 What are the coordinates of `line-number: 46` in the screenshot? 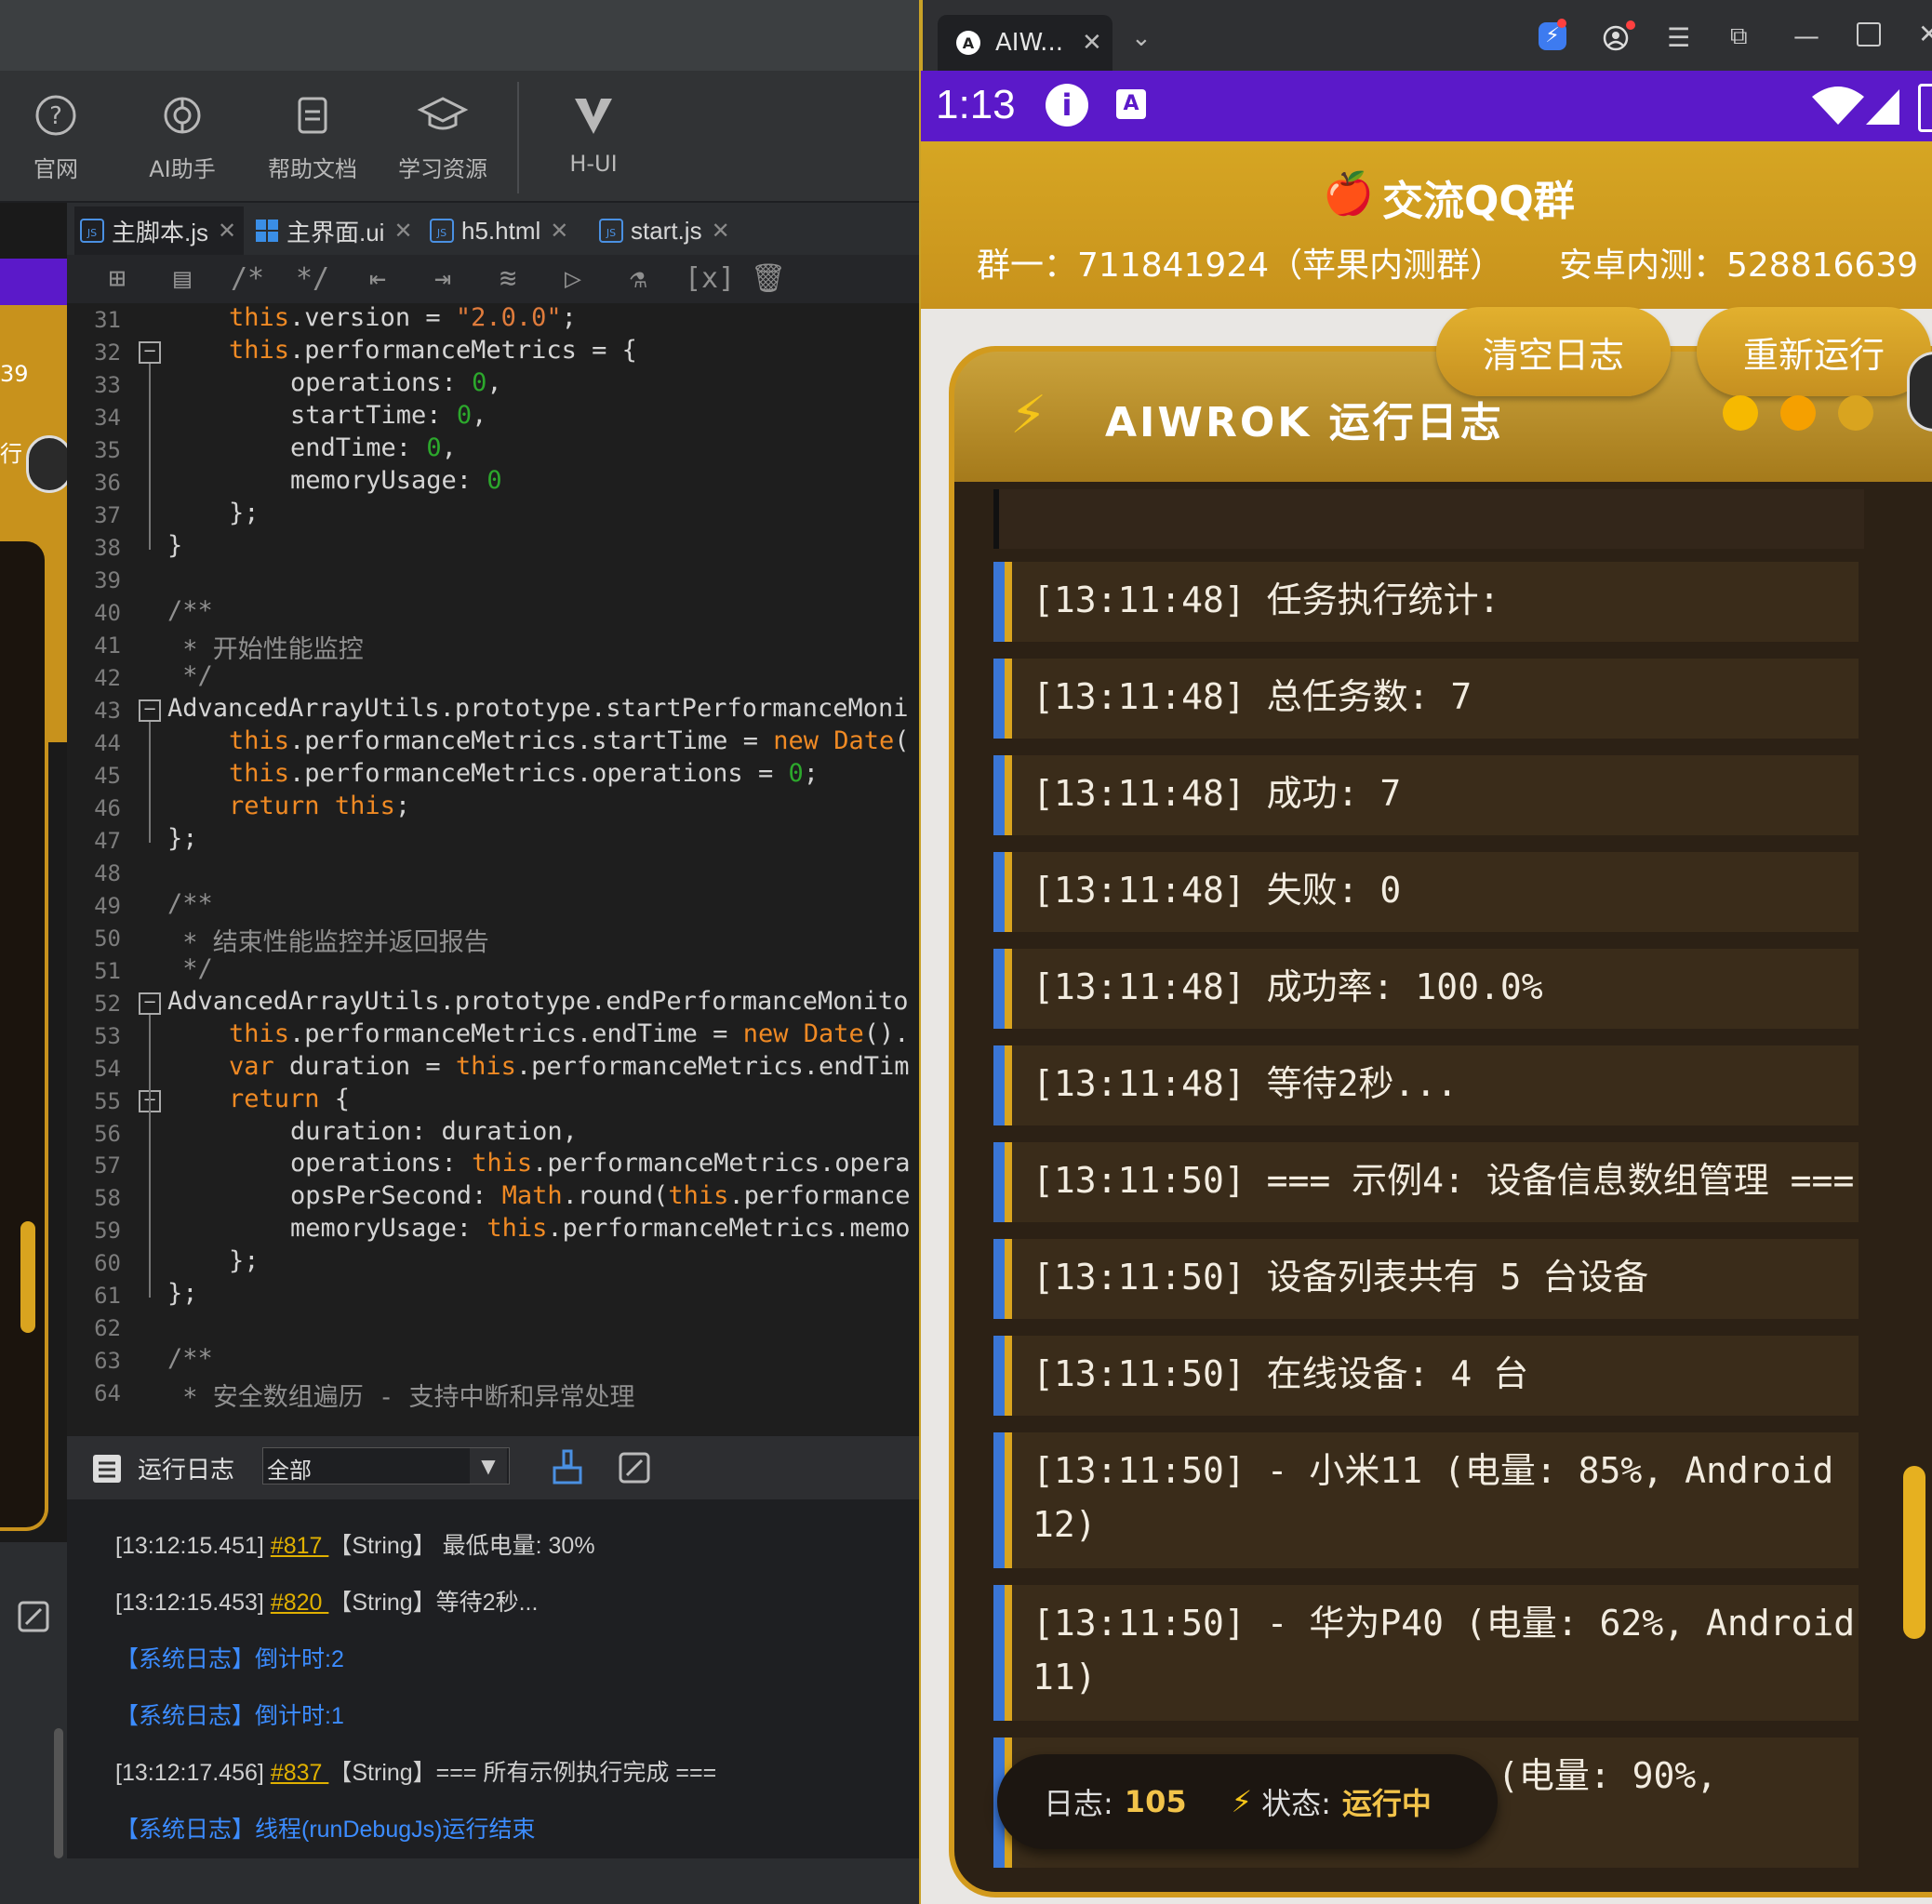 It's located at (107, 807).